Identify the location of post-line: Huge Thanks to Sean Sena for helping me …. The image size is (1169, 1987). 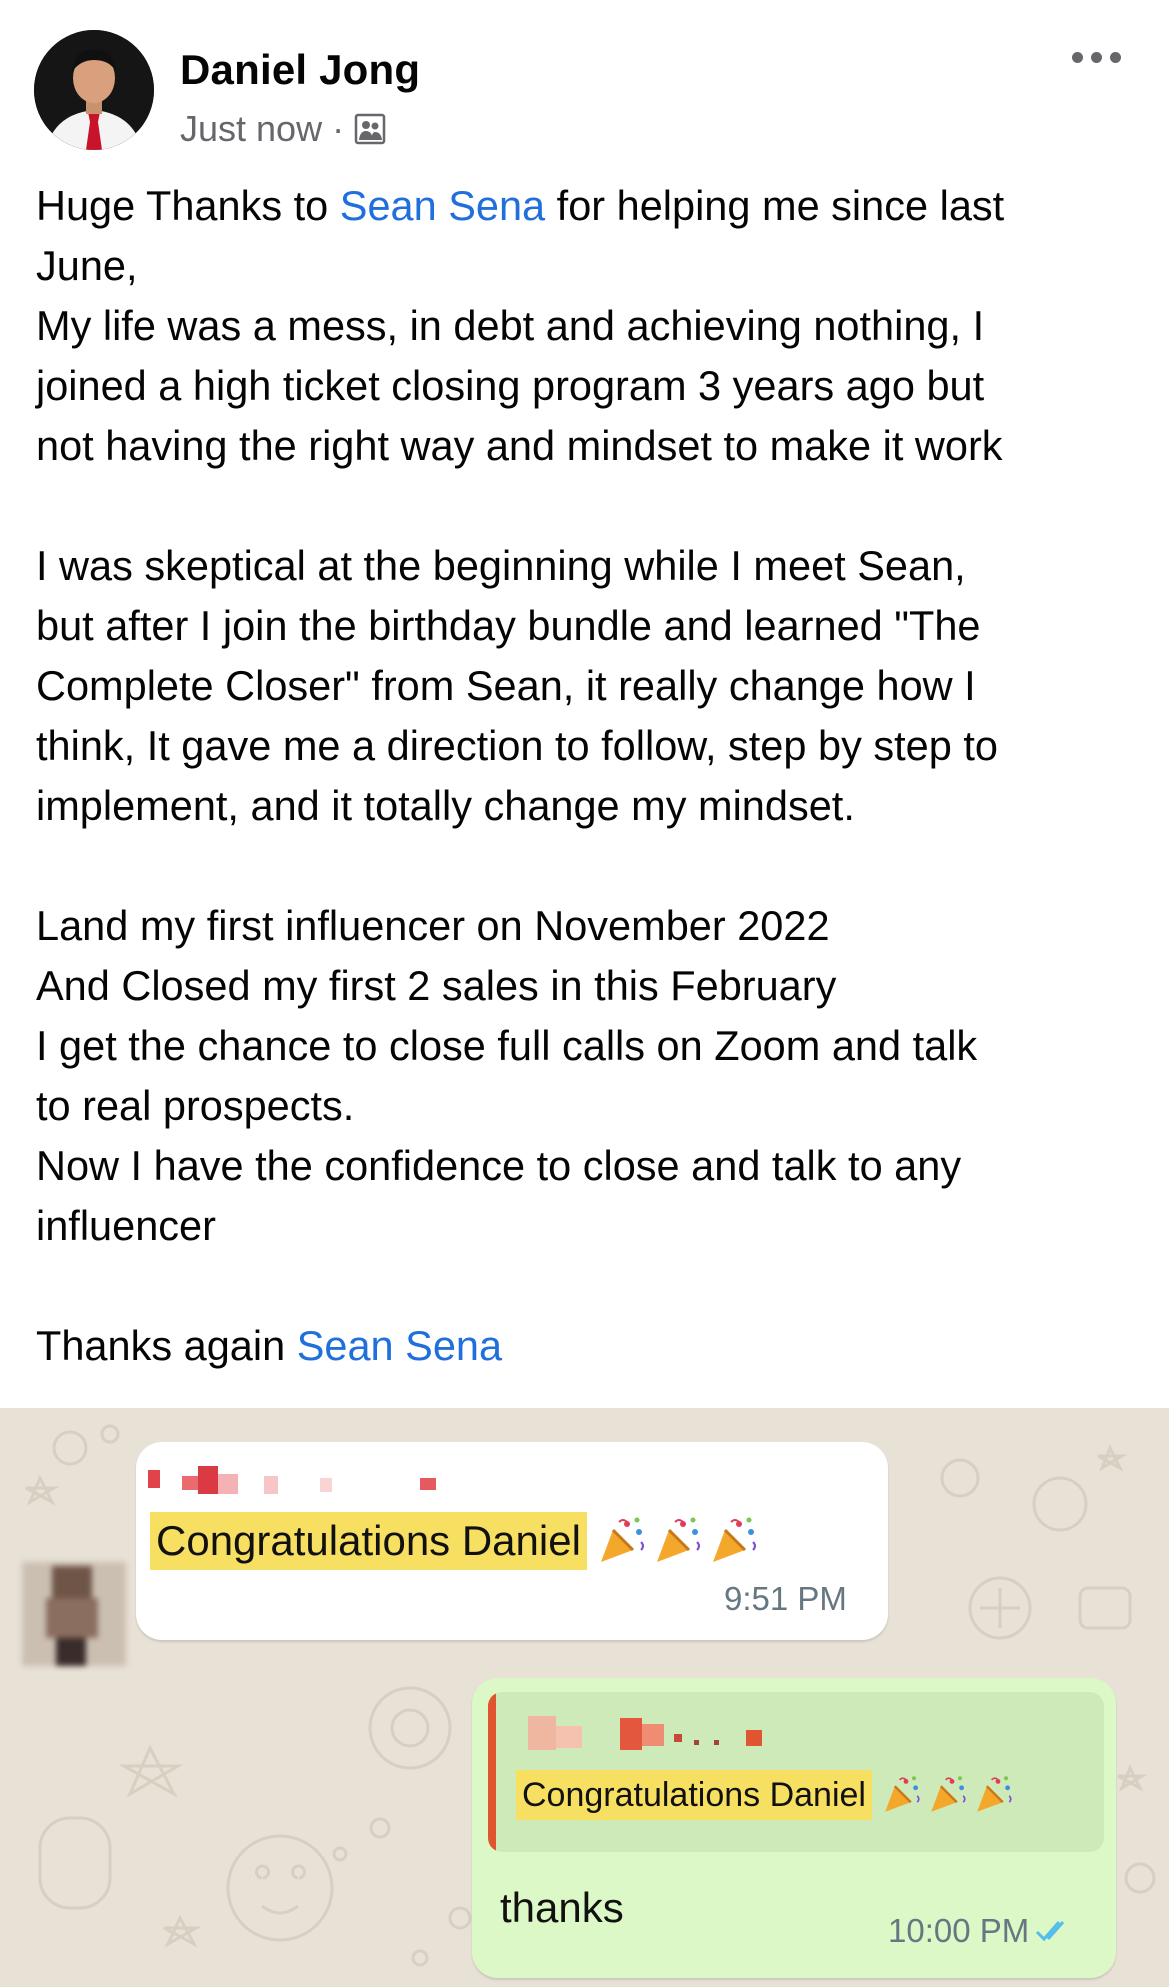
(591, 206).